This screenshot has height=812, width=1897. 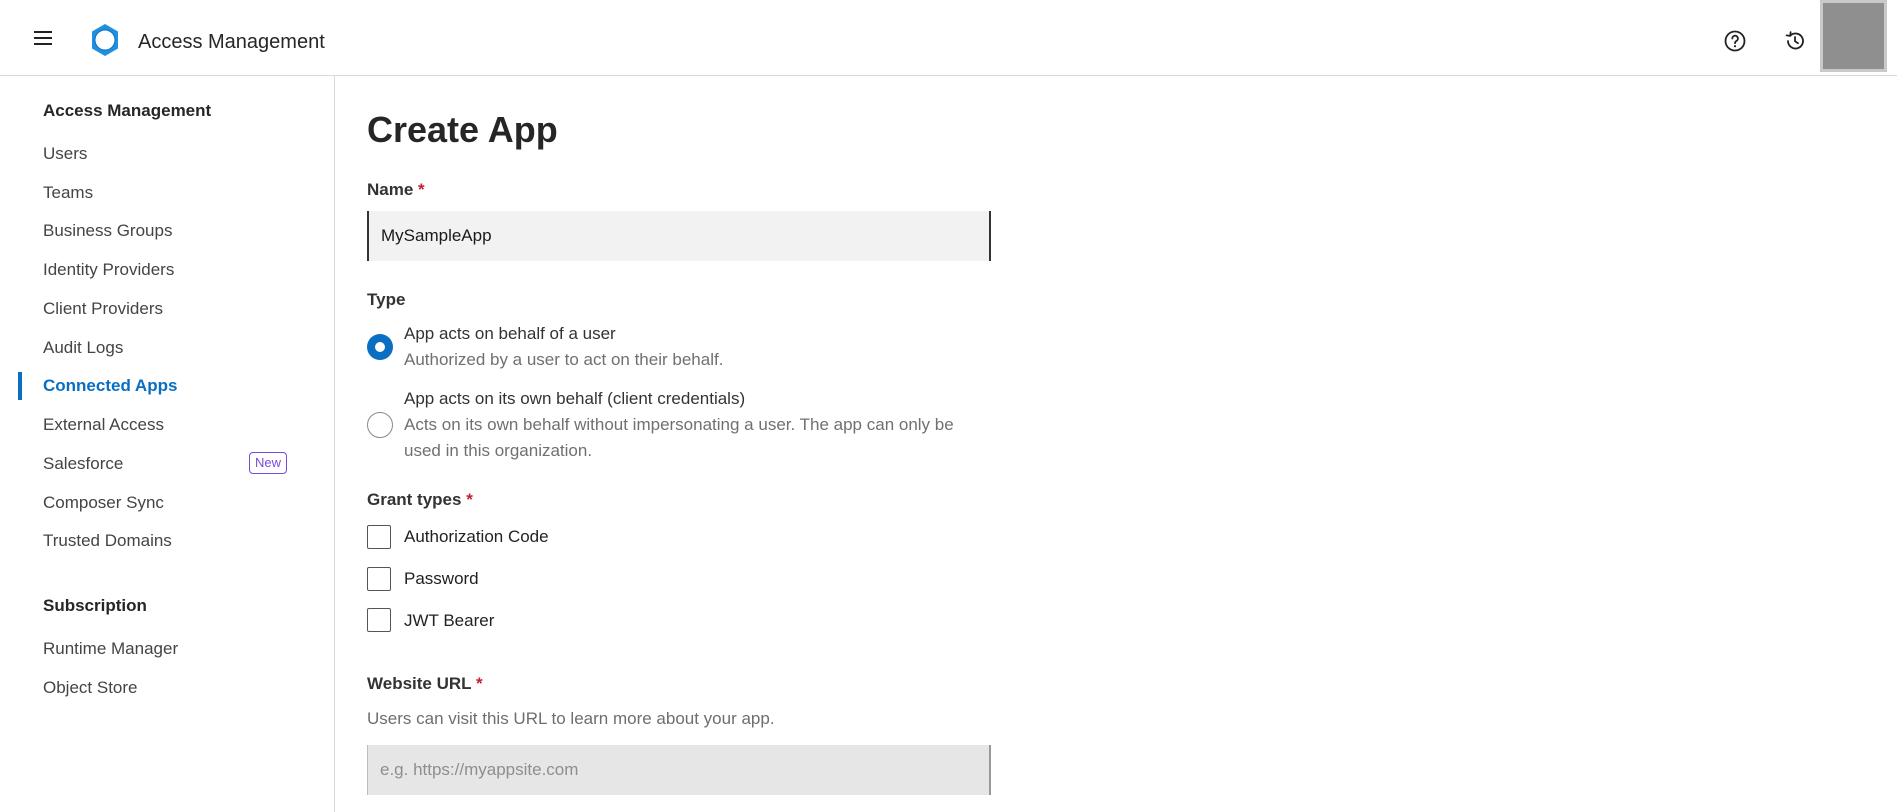 I want to click on new-badge: New, so click(x=268, y=463).